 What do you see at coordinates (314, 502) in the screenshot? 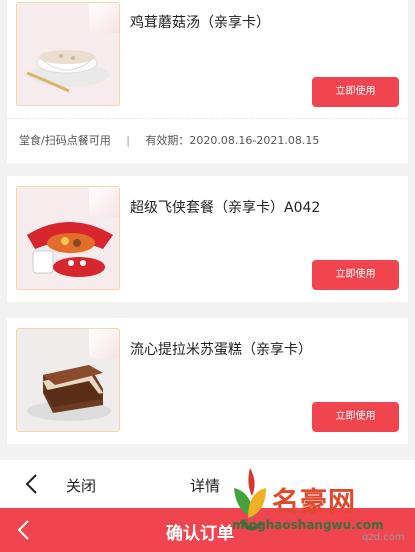
I see `watermark-name: 名豪网` at bounding box center [314, 502].